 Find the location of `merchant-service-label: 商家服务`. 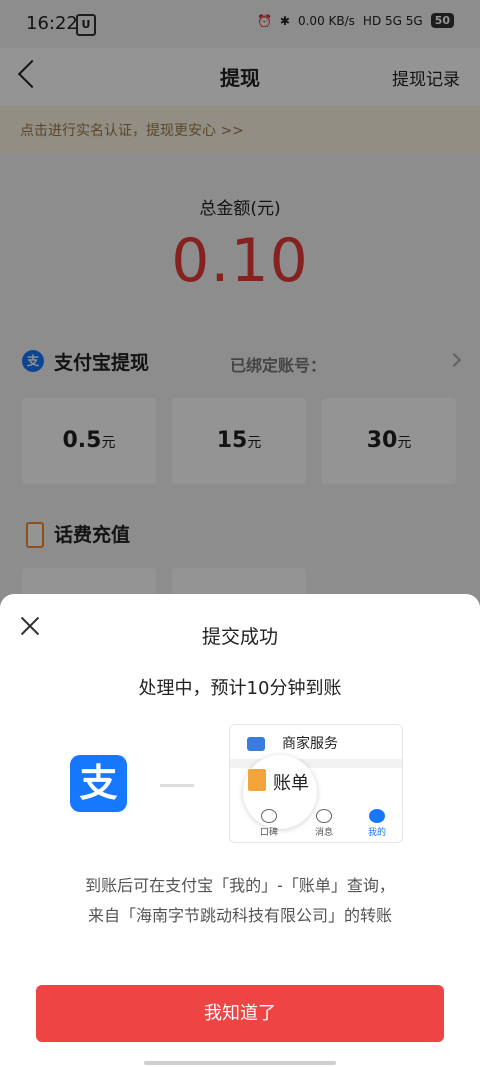

merchant-service-label: 商家服务 is located at coordinates (310, 744).